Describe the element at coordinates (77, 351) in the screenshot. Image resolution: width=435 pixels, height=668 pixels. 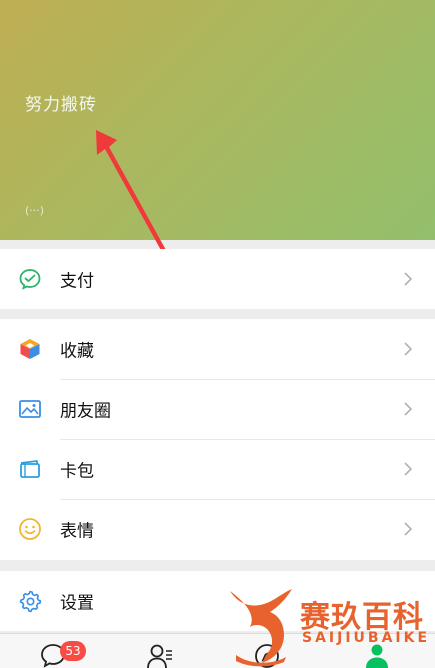
I see `menu-label-favorites: 收藏` at that location.